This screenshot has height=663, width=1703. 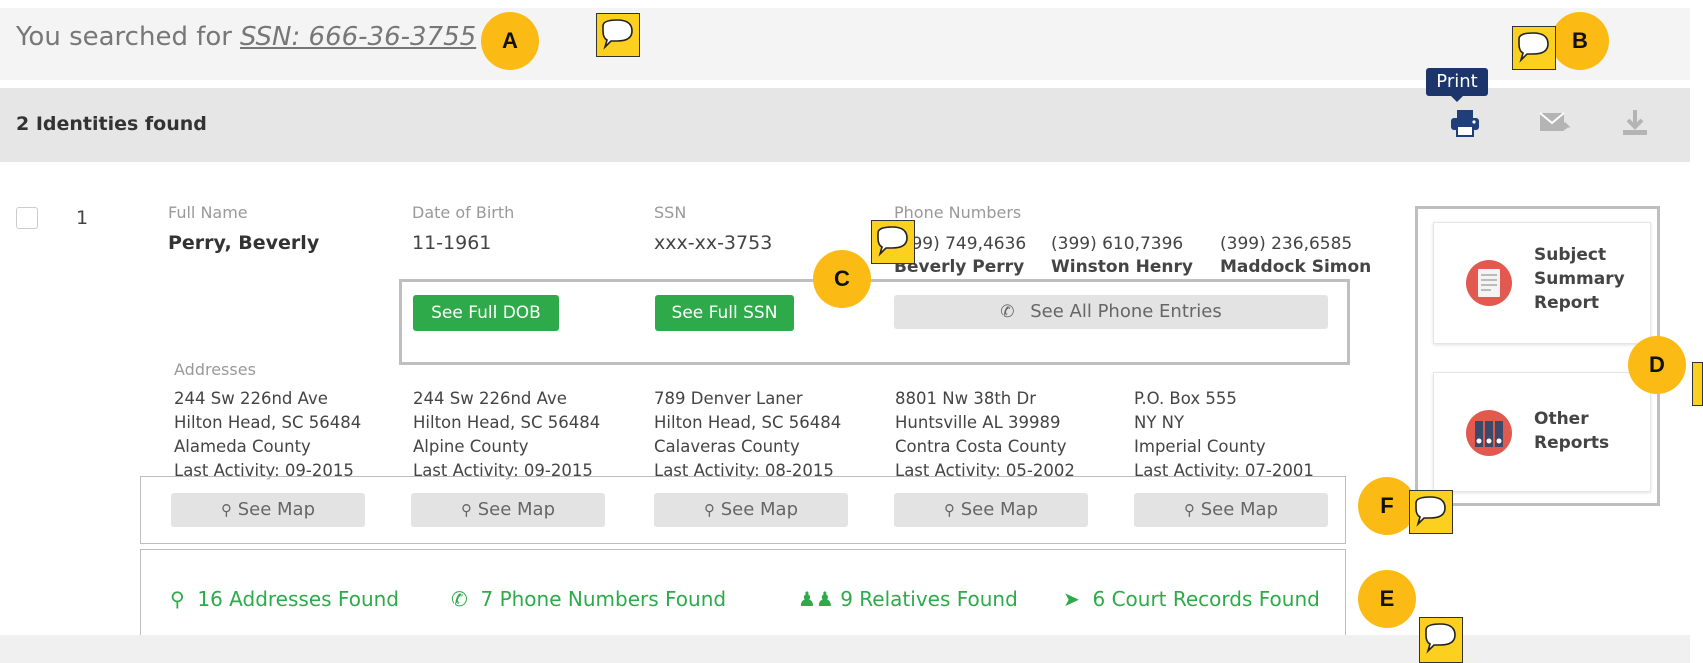 What do you see at coordinates (965, 398) in the screenshot?
I see `address-street: 8801 Nw 38th Dr` at bounding box center [965, 398].